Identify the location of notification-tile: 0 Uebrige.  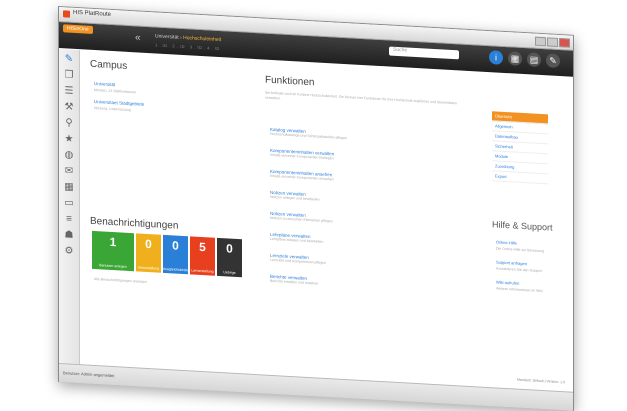
(229, 257).